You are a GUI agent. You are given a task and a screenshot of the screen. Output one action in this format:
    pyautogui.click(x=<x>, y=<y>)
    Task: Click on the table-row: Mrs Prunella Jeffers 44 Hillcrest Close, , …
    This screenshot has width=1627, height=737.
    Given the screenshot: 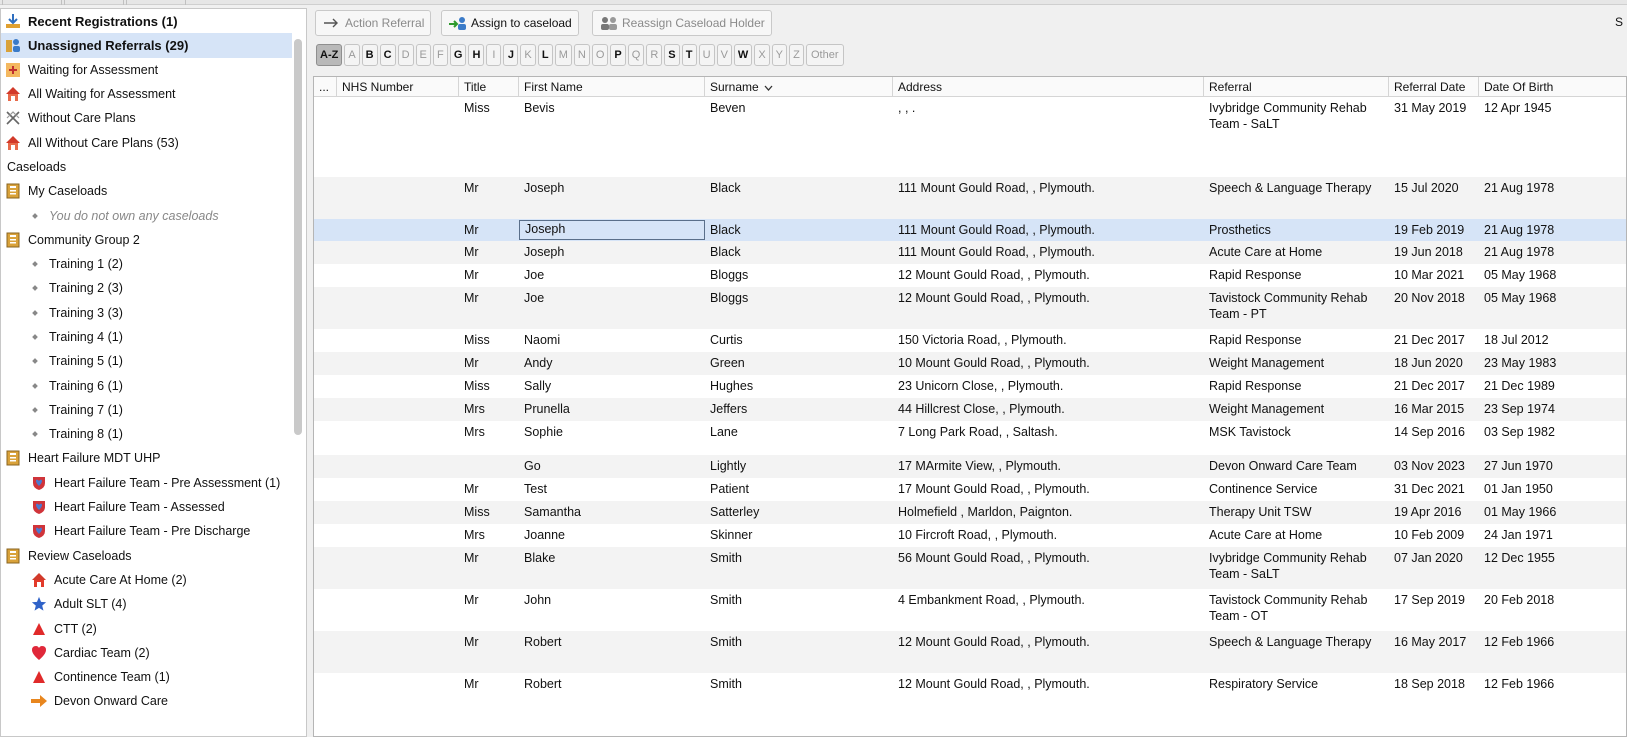 What is the action you would take?
    pyautogui.click(x=970, y=409)
    